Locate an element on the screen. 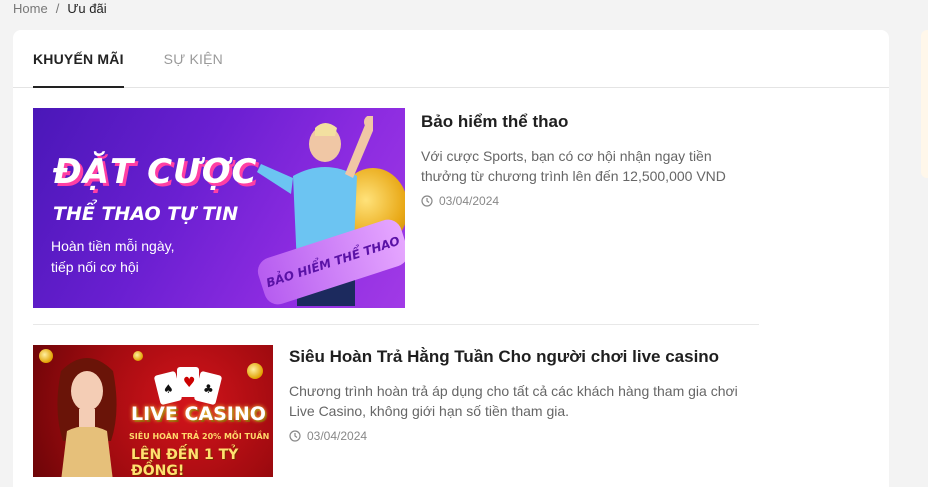 Image resolution: width=928 pixels, height=487 pixels. breadcrumb: Home / Ưu đãi is located at coordinates (60, 8).